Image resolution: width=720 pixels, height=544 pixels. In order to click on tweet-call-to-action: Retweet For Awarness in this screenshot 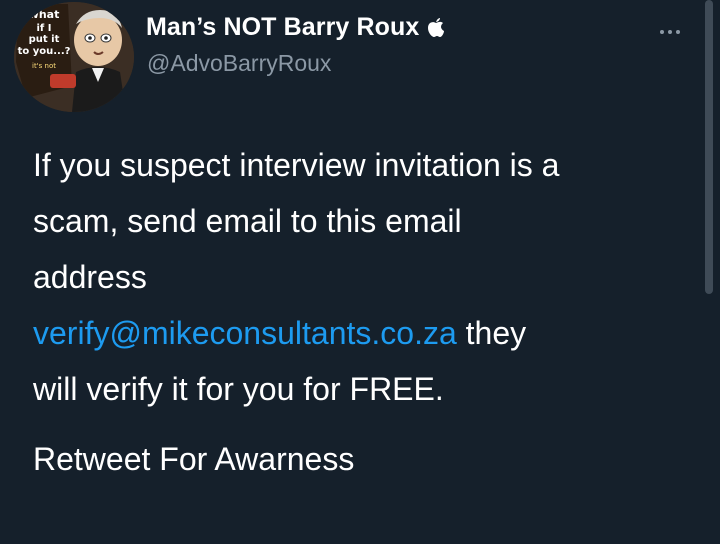, I will do `click(194, 459)`.